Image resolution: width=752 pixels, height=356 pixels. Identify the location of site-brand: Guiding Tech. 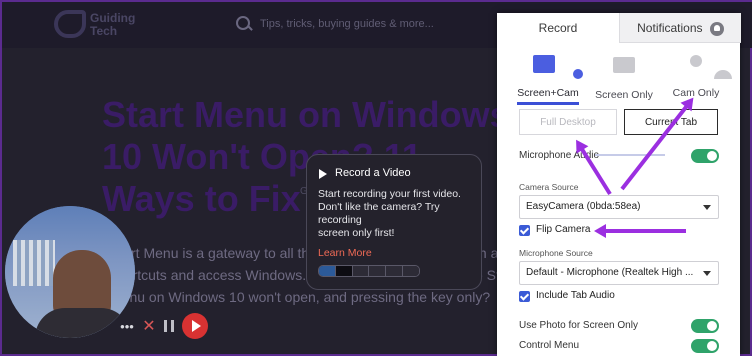
(113, 24).